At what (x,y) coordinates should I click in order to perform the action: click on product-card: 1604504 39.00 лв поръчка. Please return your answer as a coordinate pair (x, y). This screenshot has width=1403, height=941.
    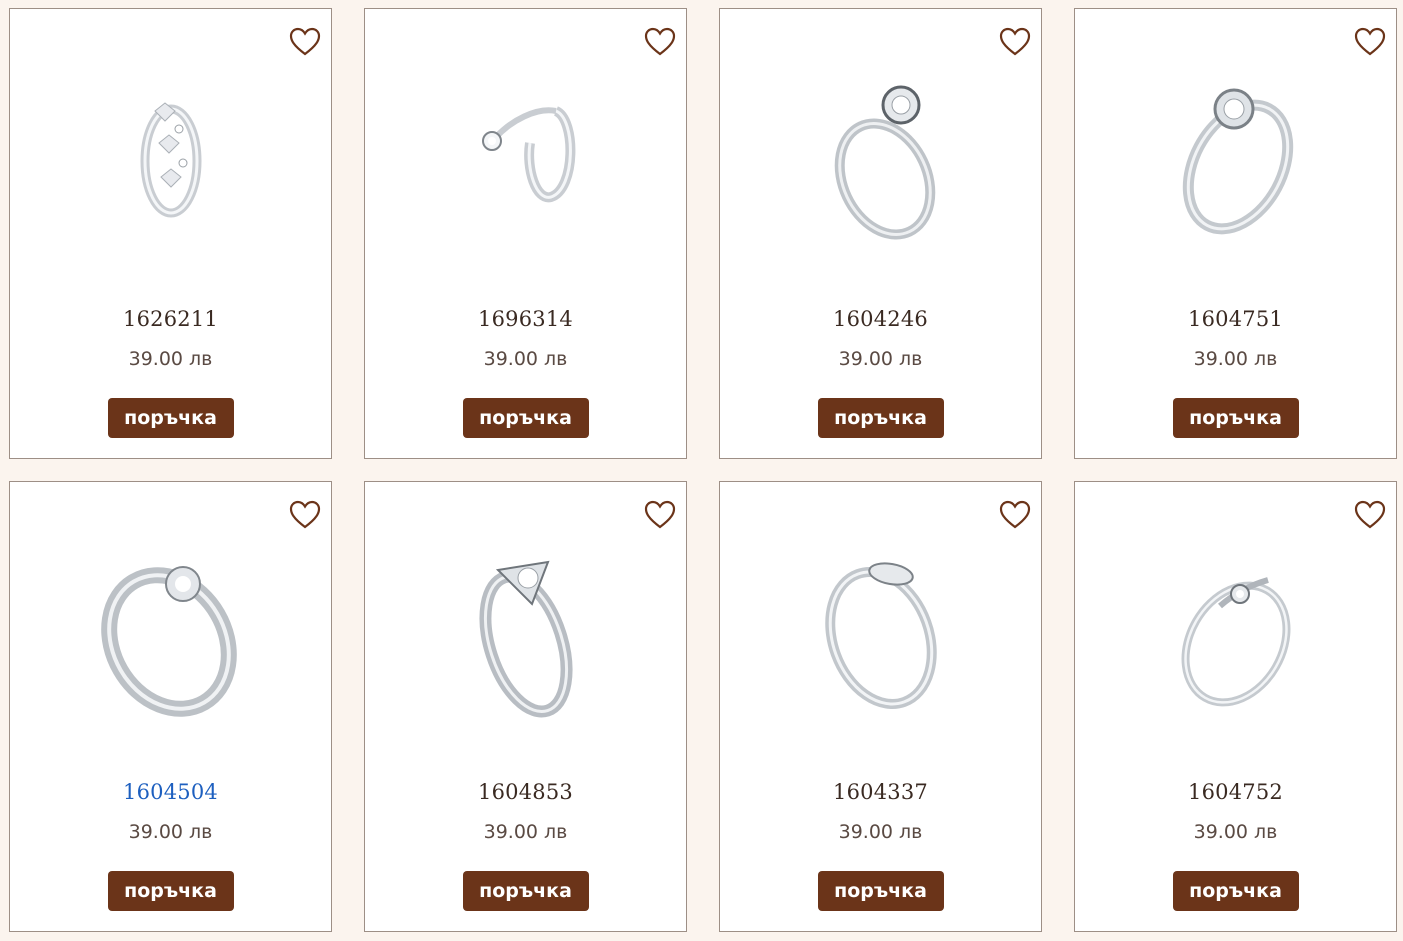
    Looking at the image, I should click on (170, 706).